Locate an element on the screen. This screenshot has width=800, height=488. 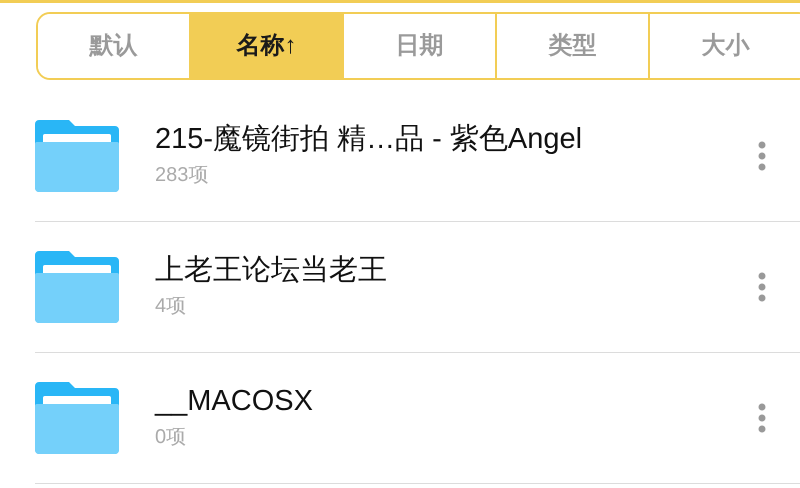
item-count: 4项 is located at coordinates (171, 307).